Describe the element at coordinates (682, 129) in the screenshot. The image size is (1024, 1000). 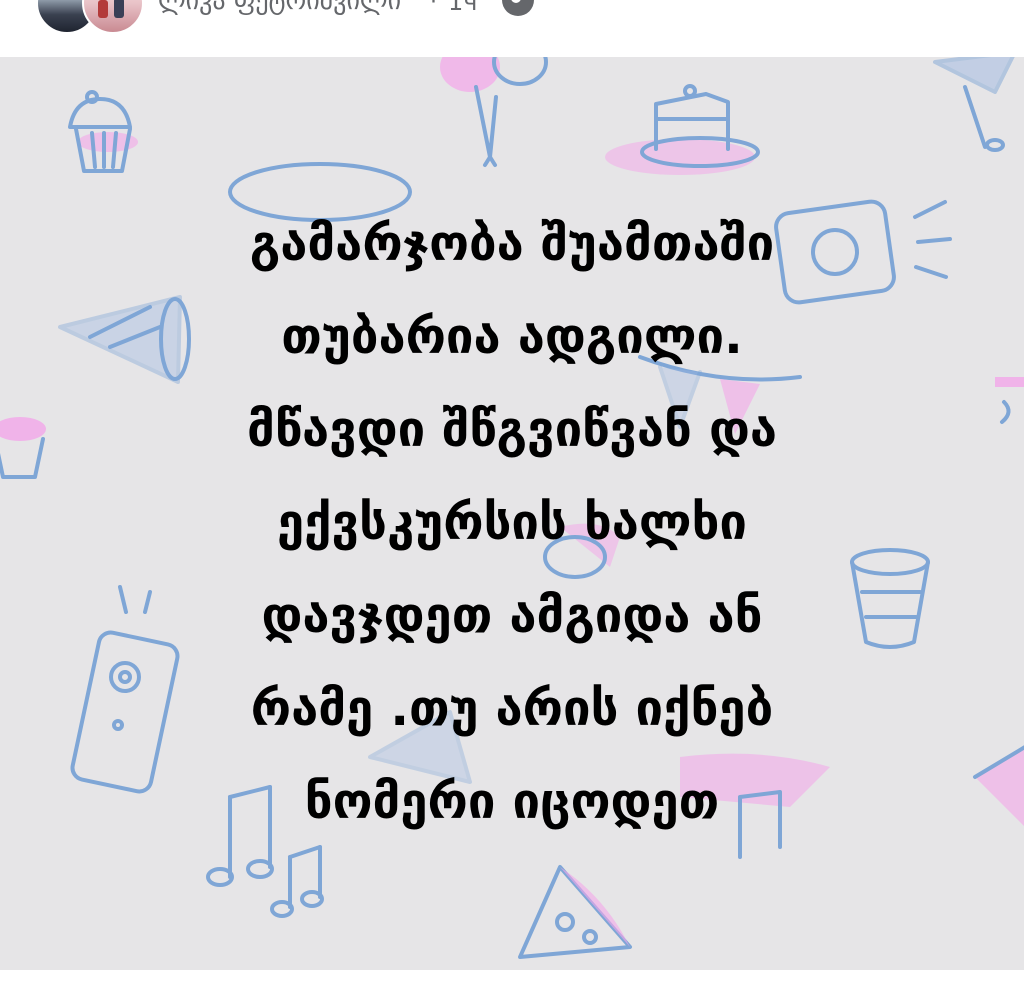
I see `cake-icon` at that location.